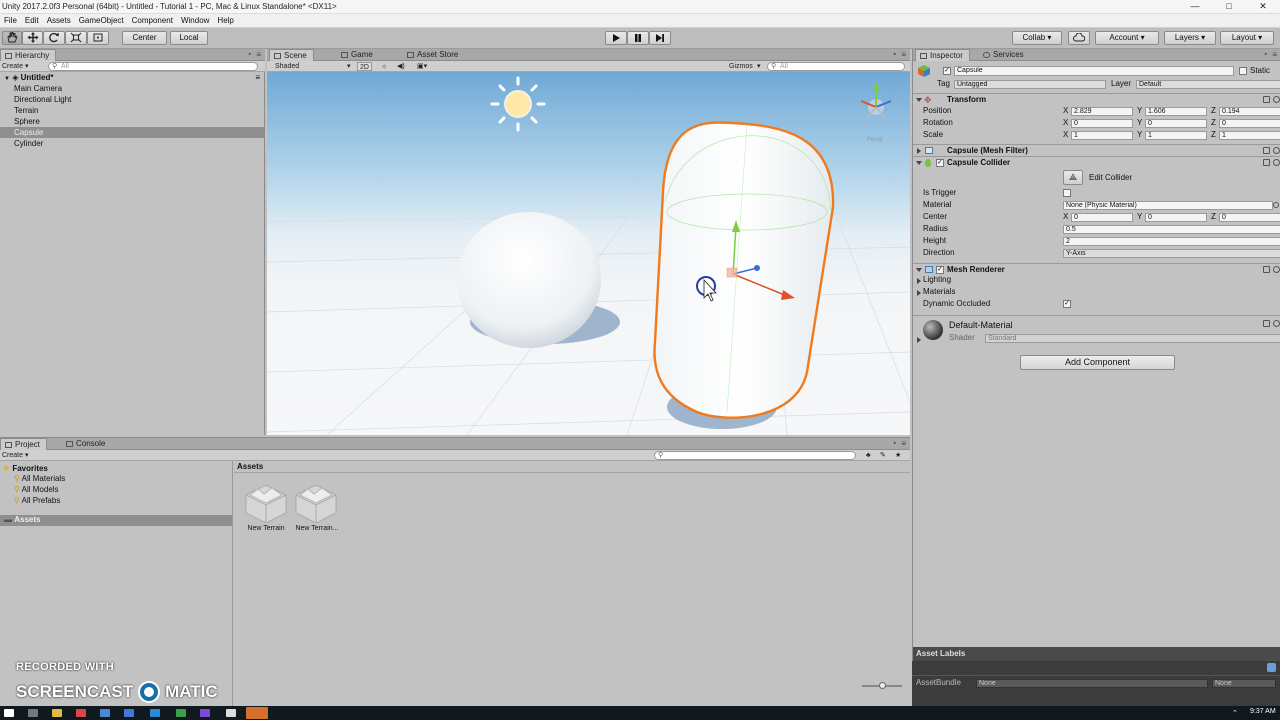  Describe the element at coordinates (1208, 84) in the screenshot. I see `layer-dropdown: Default` at that location.